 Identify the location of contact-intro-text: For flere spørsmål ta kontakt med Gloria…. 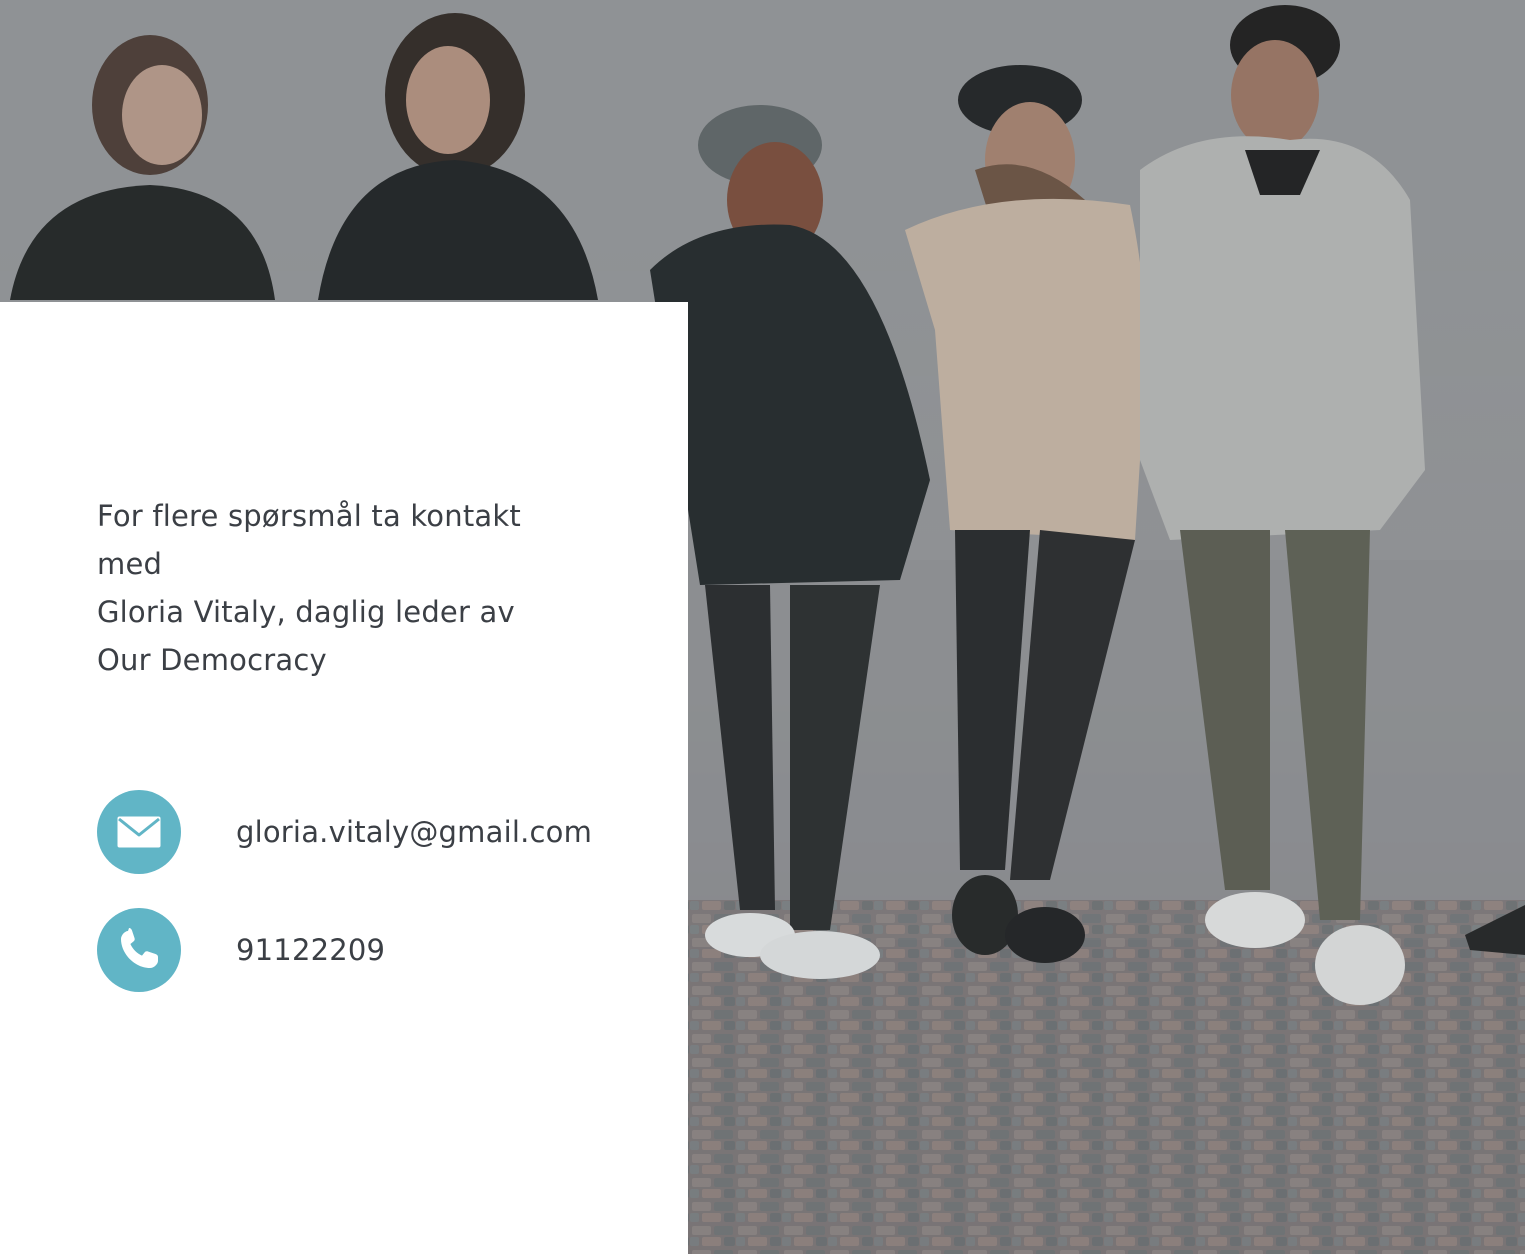
(332, 588).